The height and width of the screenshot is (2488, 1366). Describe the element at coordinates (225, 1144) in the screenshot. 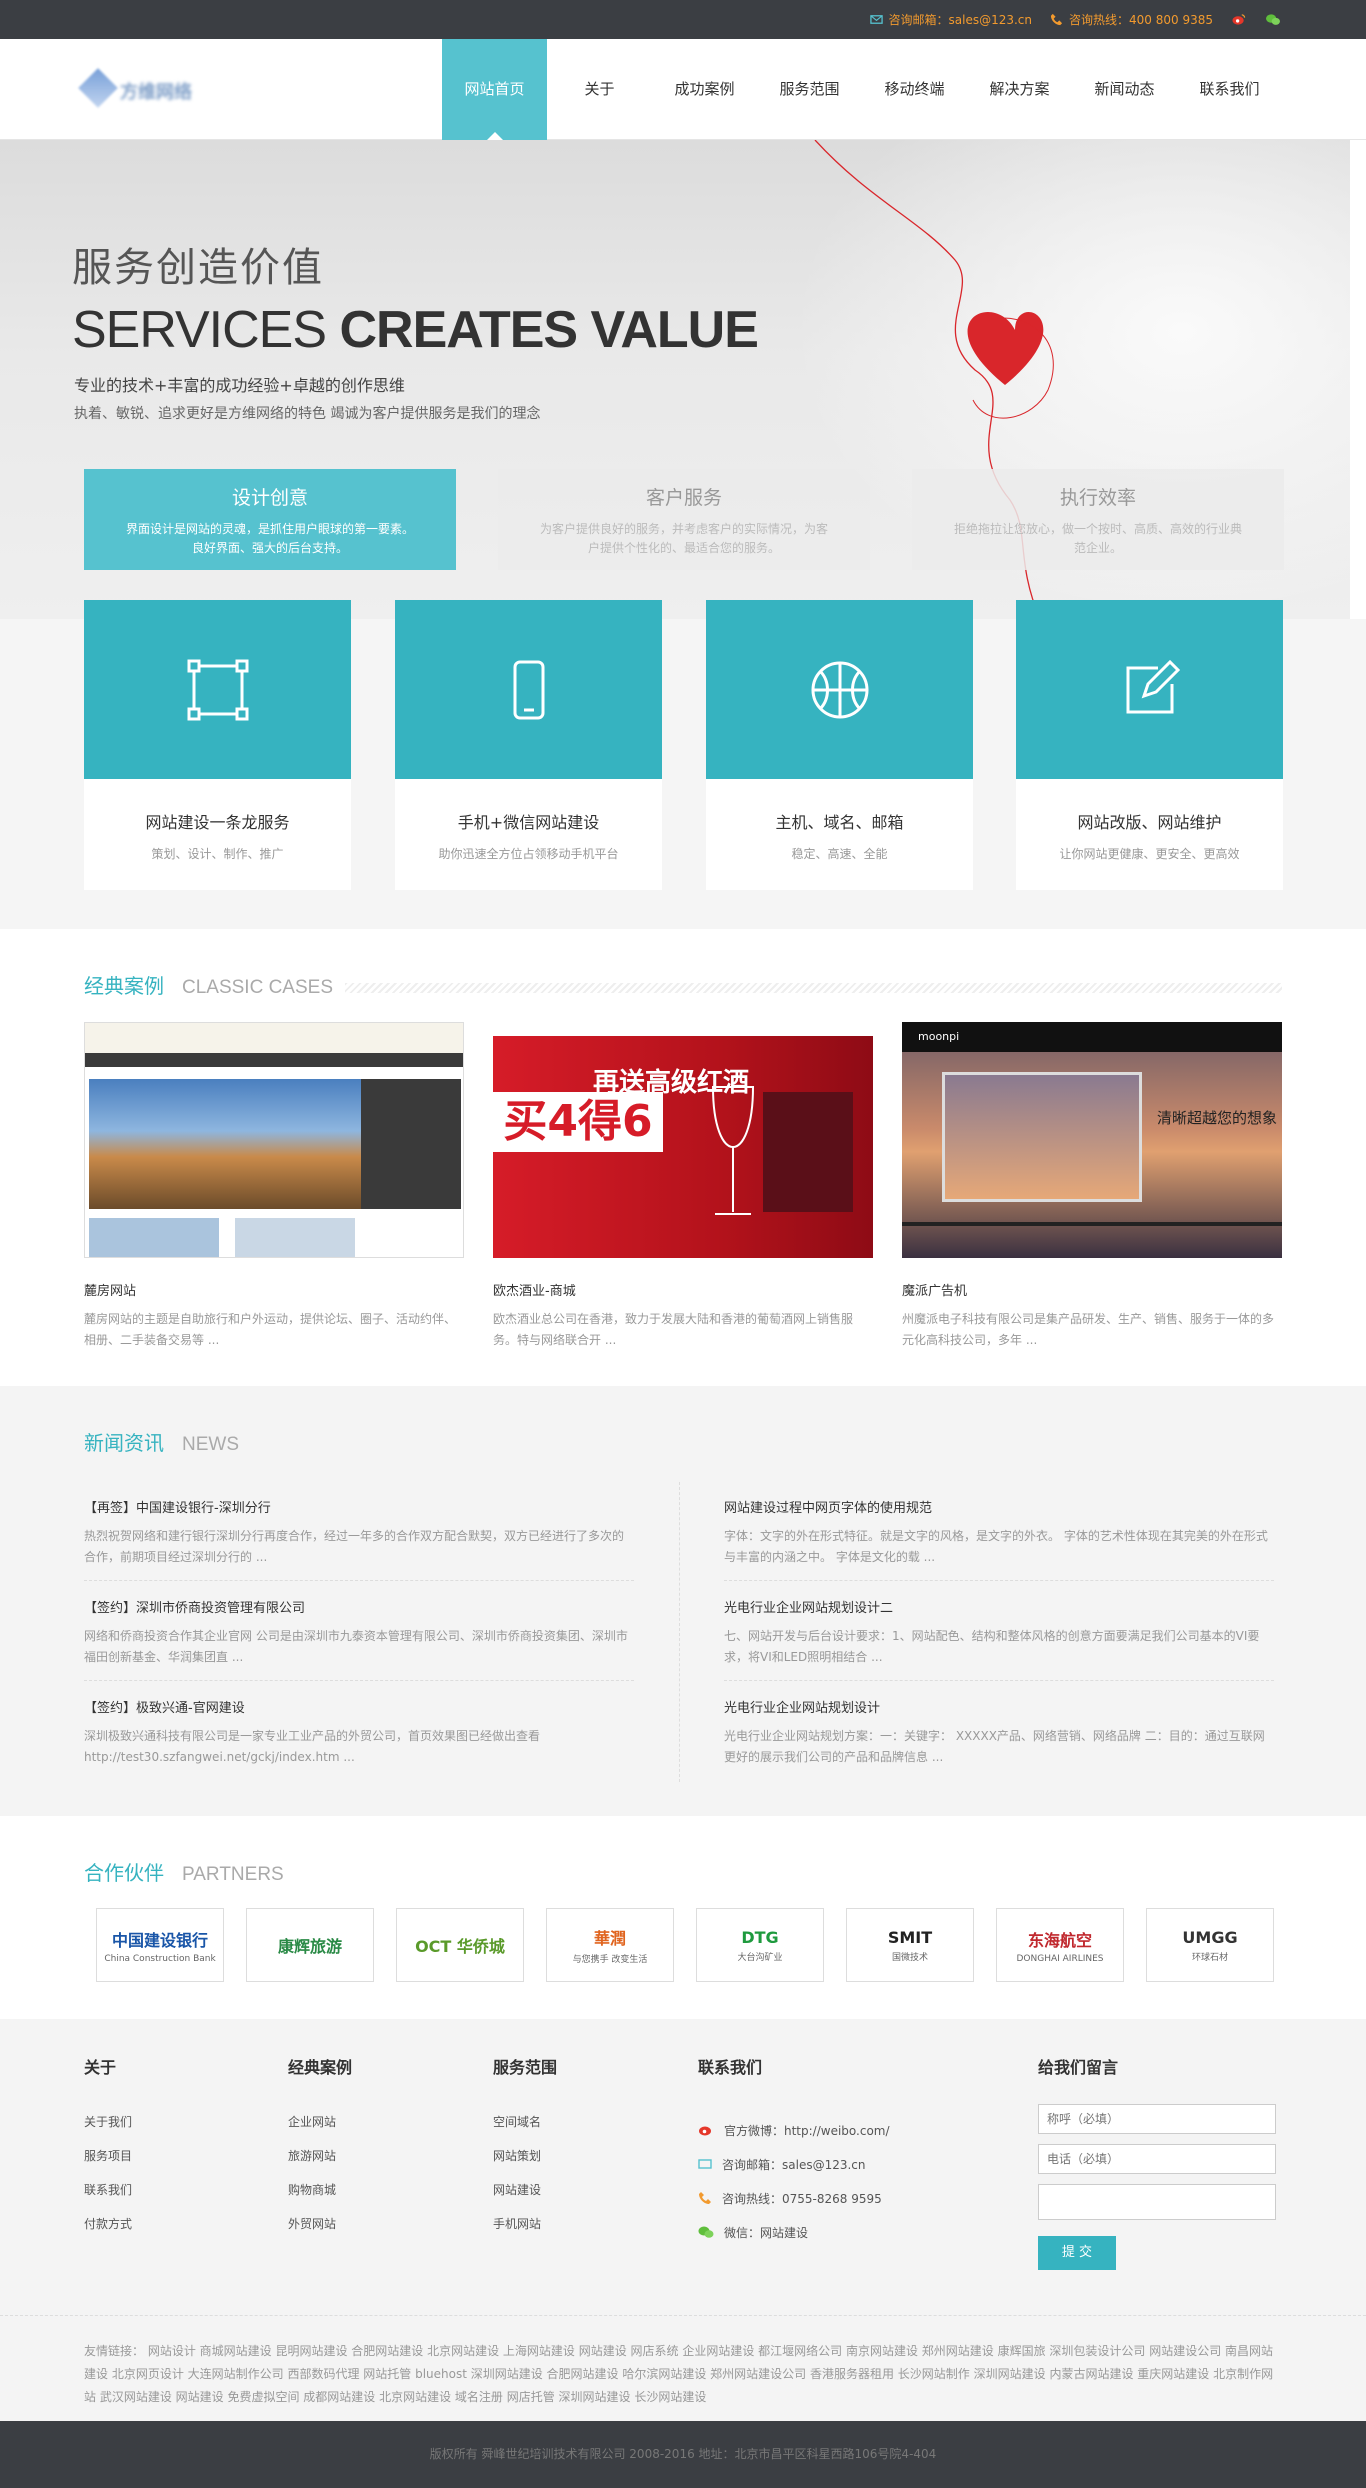

I see `thumb-photo` at that location.